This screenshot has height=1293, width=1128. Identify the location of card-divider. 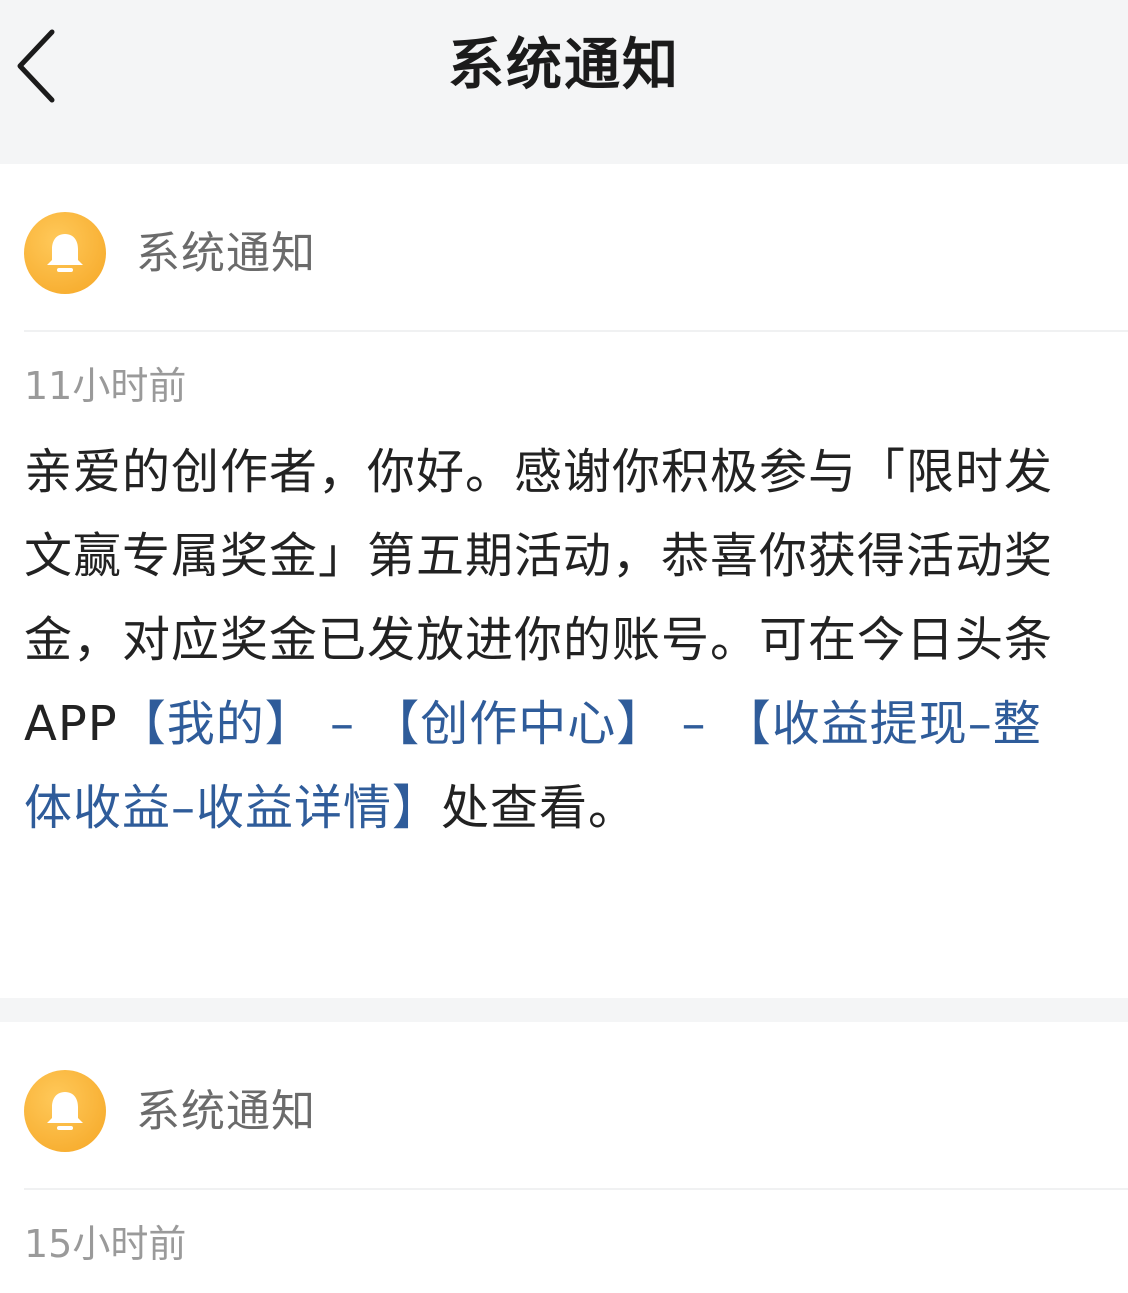
(564, 1010).